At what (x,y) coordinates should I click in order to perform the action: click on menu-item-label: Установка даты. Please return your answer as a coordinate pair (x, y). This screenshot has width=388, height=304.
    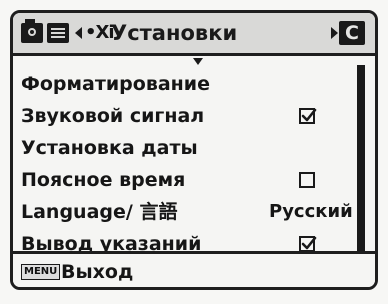
    Looking at the image, I should click on (109, 148).